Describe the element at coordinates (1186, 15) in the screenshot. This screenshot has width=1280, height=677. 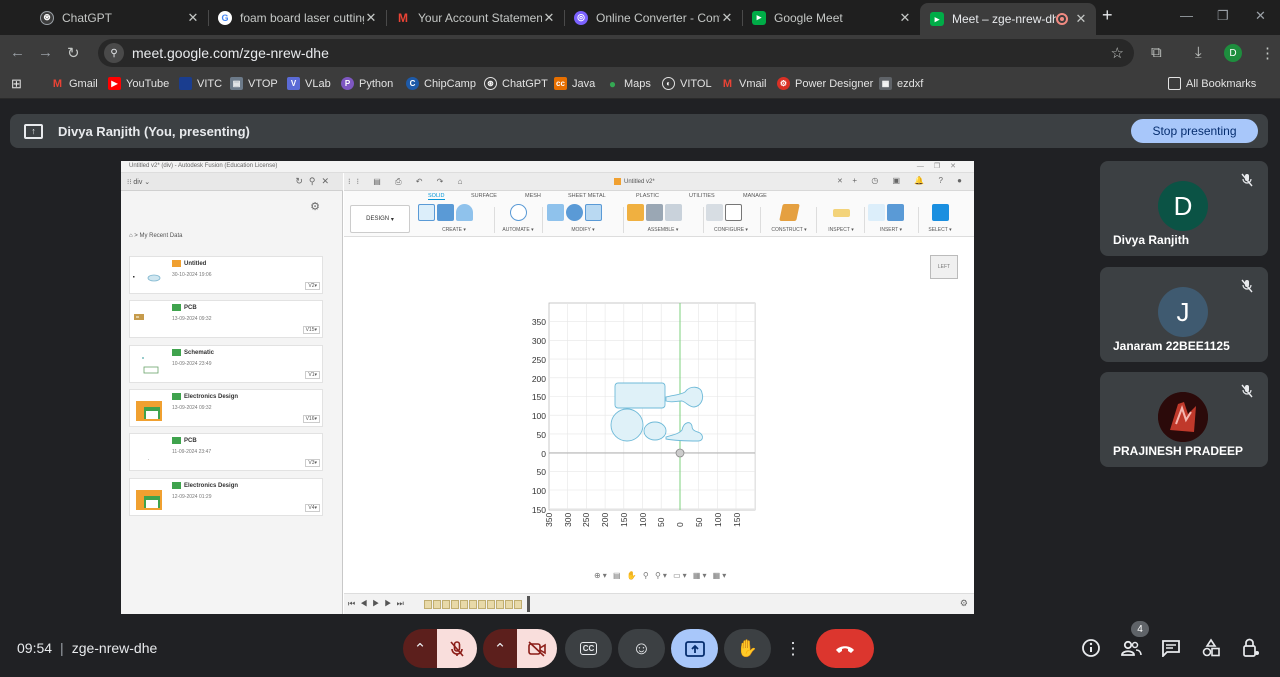
I see `minimize-icon: —` at that location.